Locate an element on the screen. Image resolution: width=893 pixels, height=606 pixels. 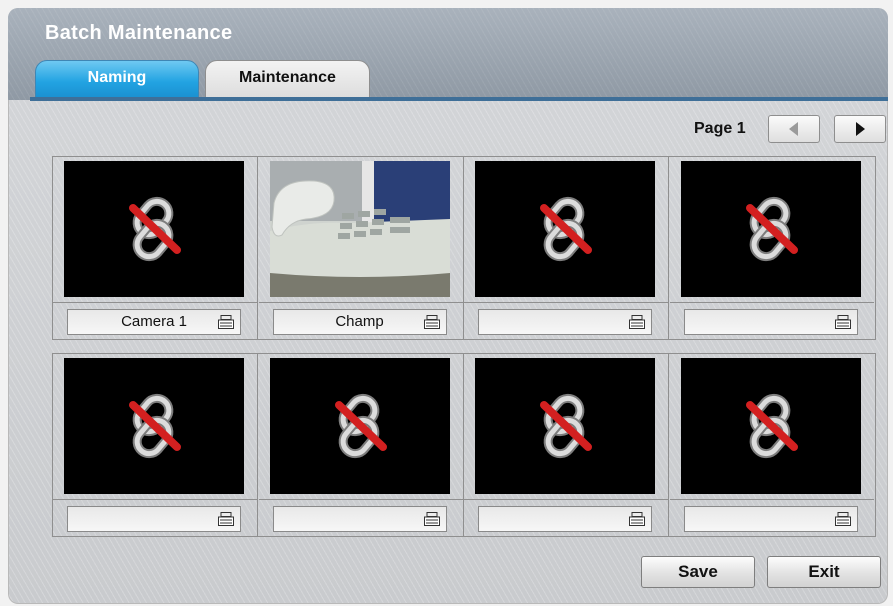
next-page-button is located at coordinates (860, 129).